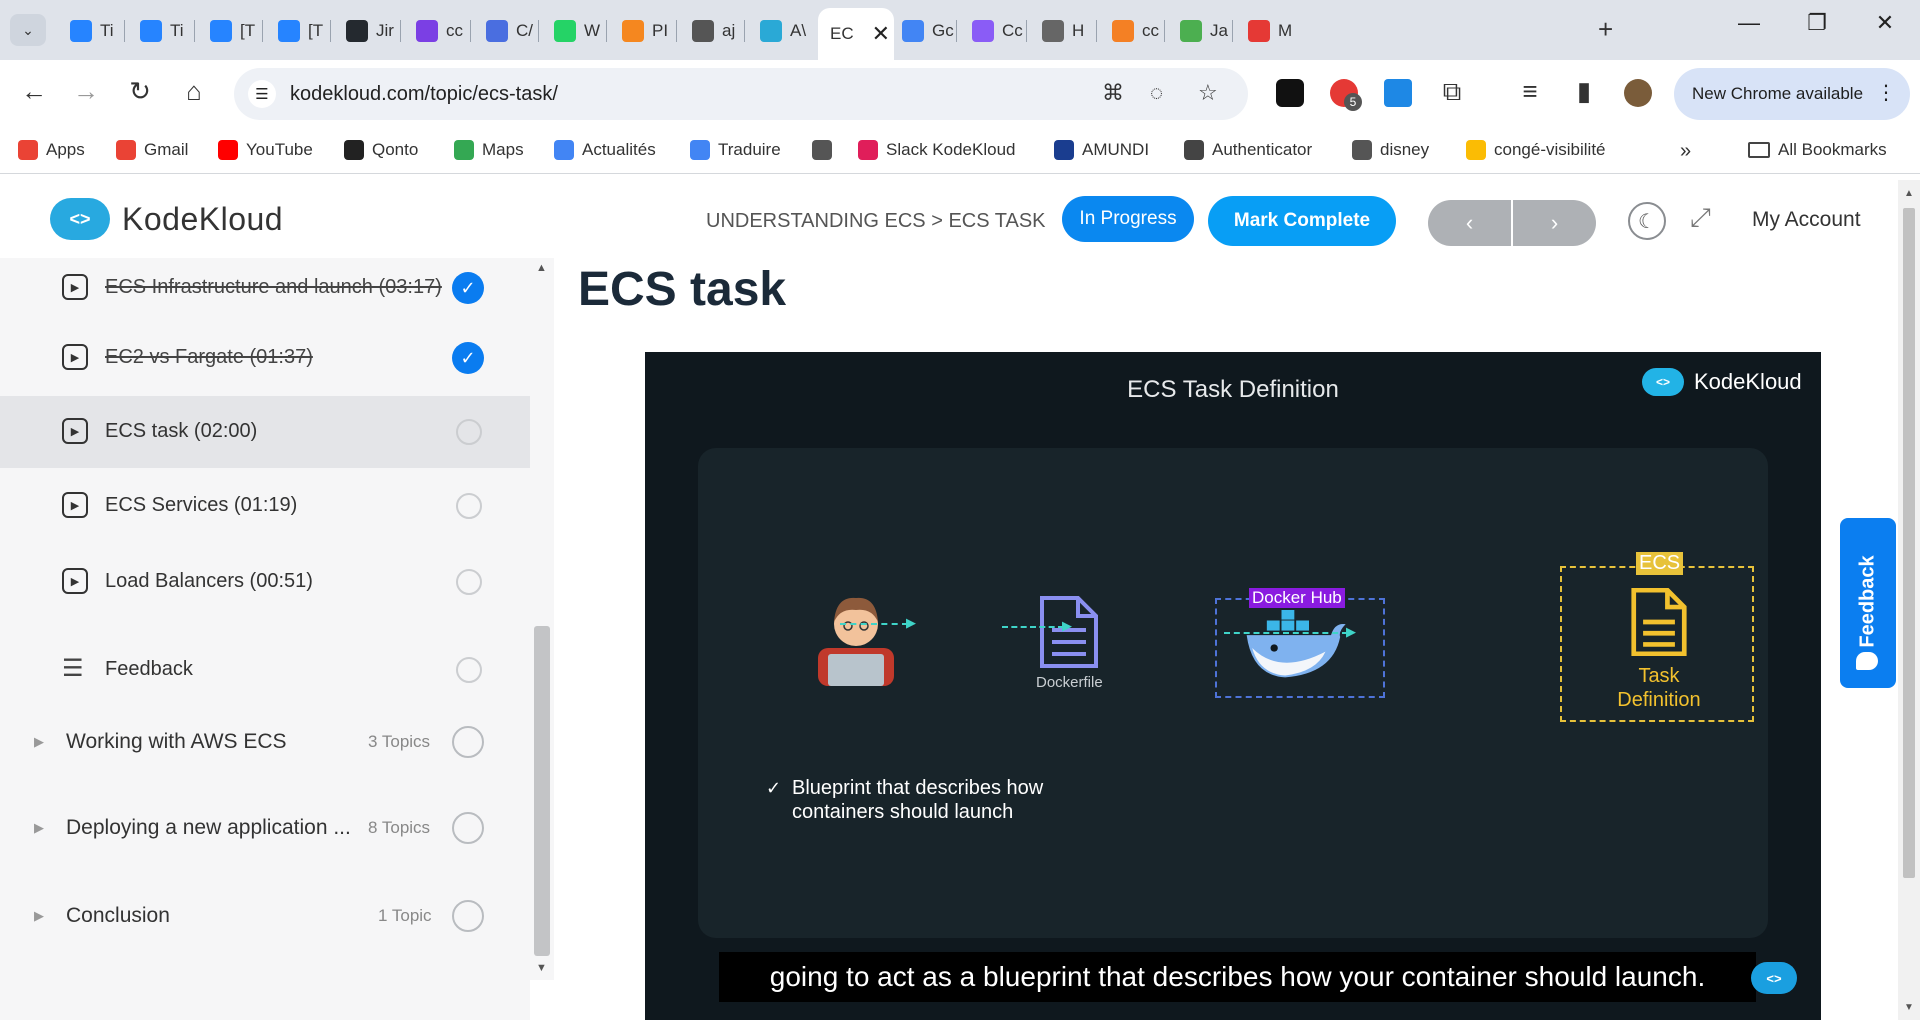  What do you see at coordinates (735, 150) in the screenshot?
I see `bookmark-item: Traduire` at bounding box center [735, 150].